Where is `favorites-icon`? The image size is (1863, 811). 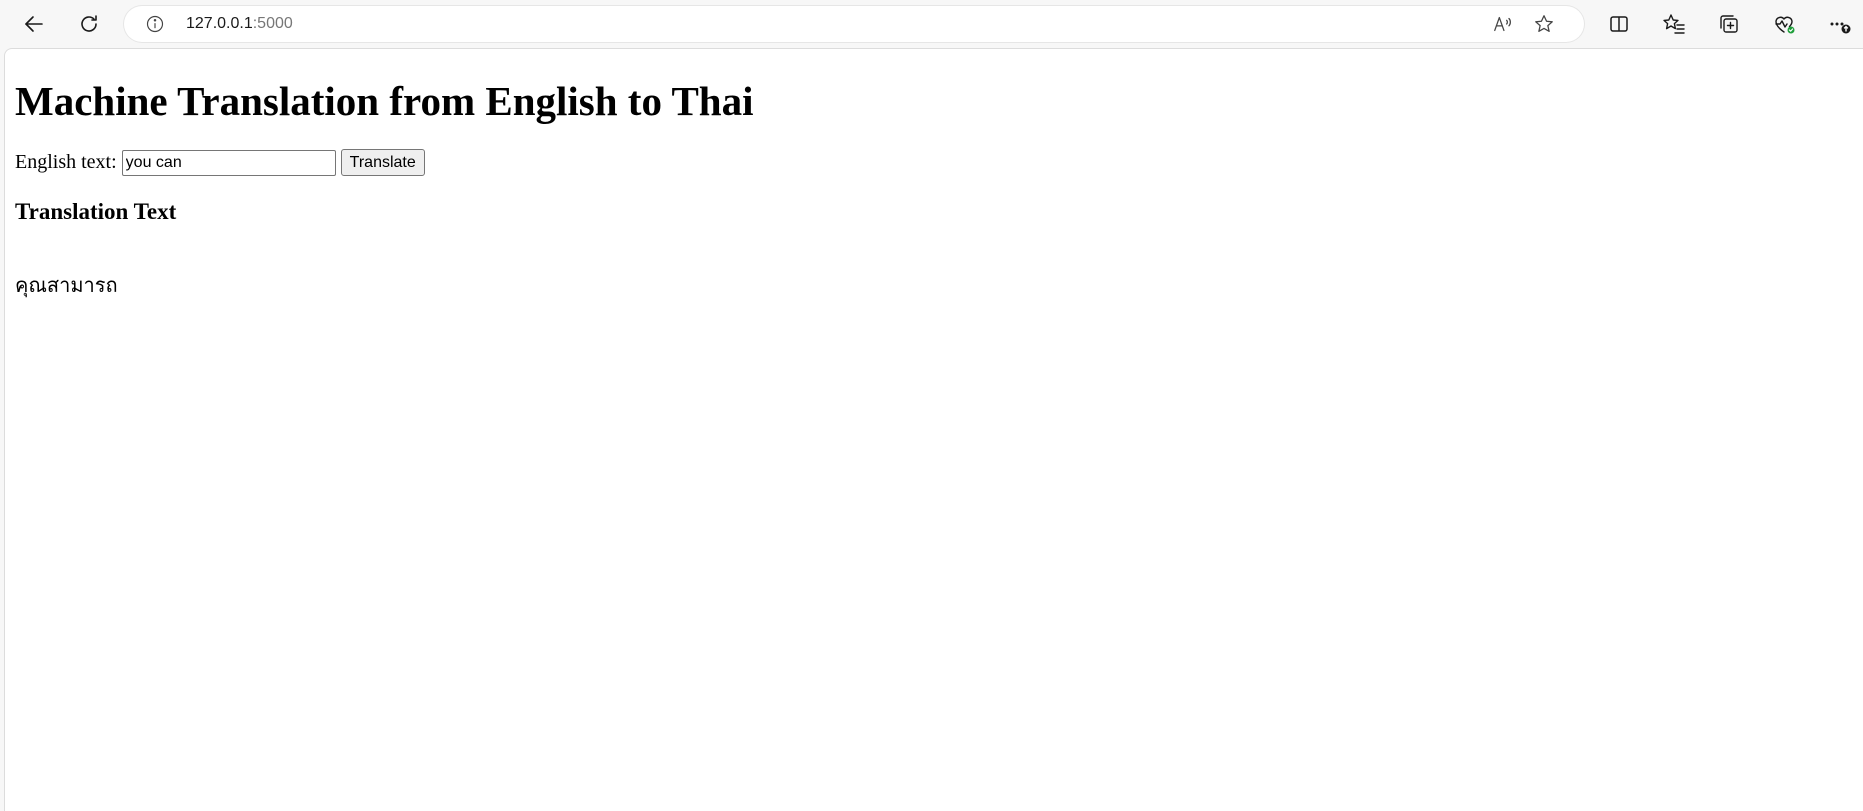
favorites-icon is located at coordinates (1674, 24).